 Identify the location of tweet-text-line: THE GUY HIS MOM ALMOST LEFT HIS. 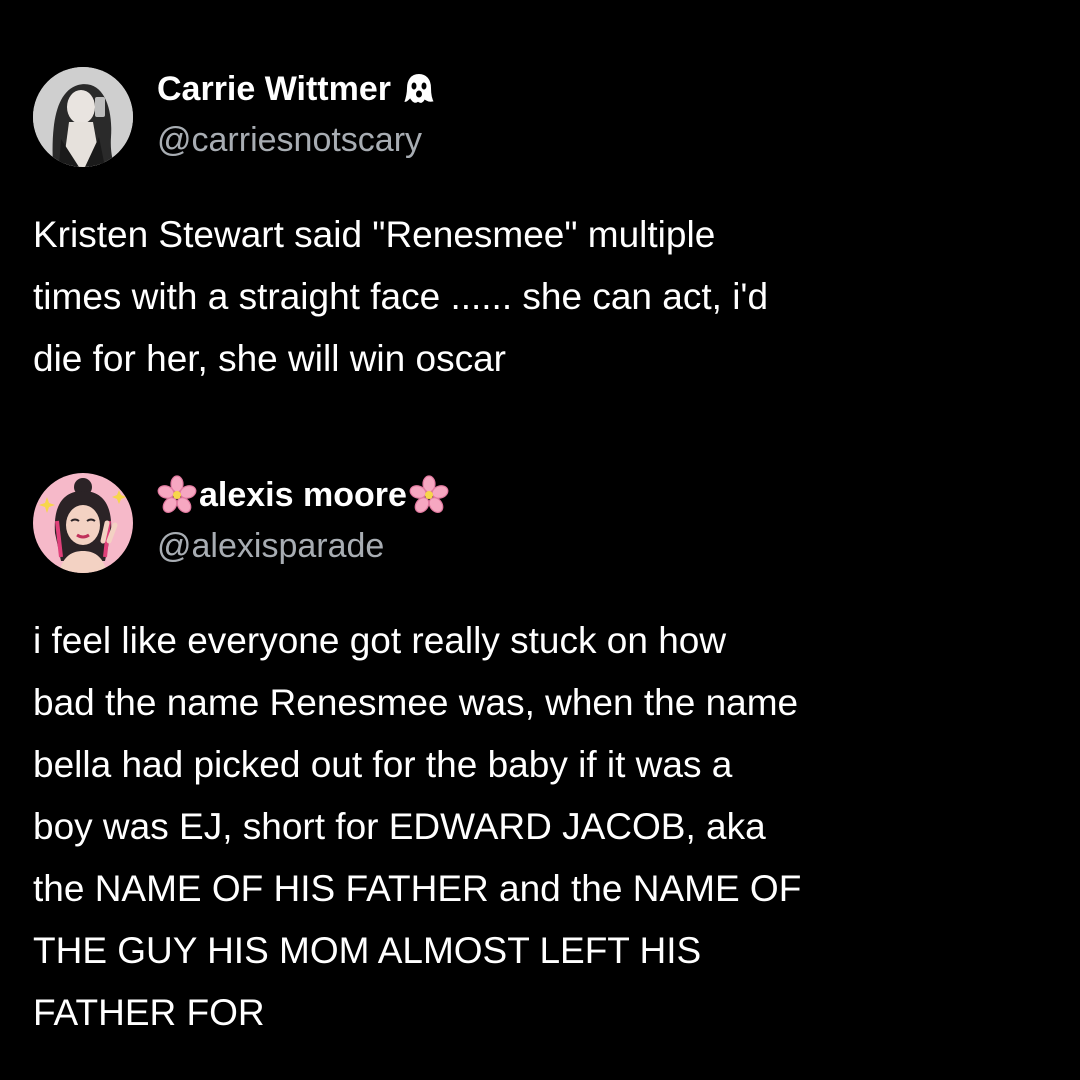
(367, 950).